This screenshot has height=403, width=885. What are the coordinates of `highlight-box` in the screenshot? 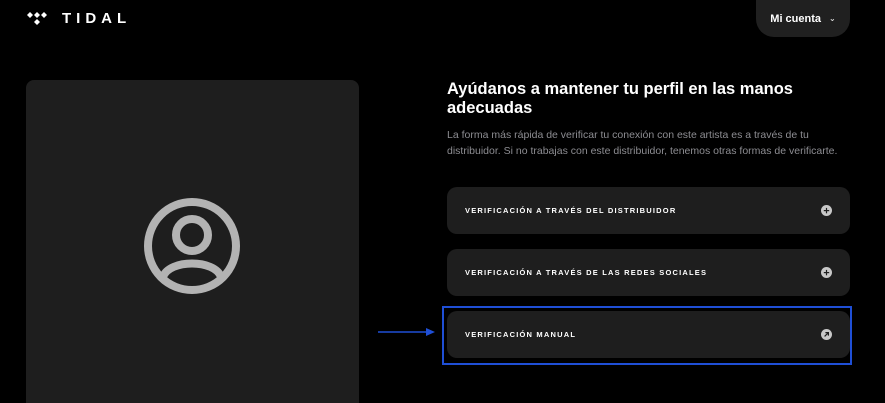 It's located at (647, 335).